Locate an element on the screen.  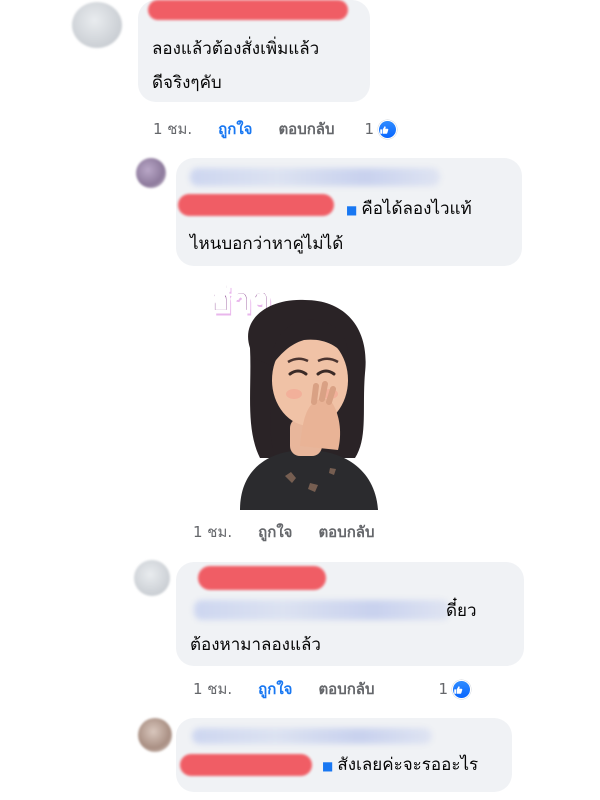
comment-bubble: ลองแล้วต้องสั่งเพิ่มแล้ว ดีจริงๆคับ is located at coordinates (254, 51).